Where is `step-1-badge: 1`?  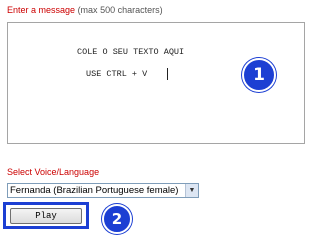 step-1-badge: 1 is located at coordinates (259, 75).